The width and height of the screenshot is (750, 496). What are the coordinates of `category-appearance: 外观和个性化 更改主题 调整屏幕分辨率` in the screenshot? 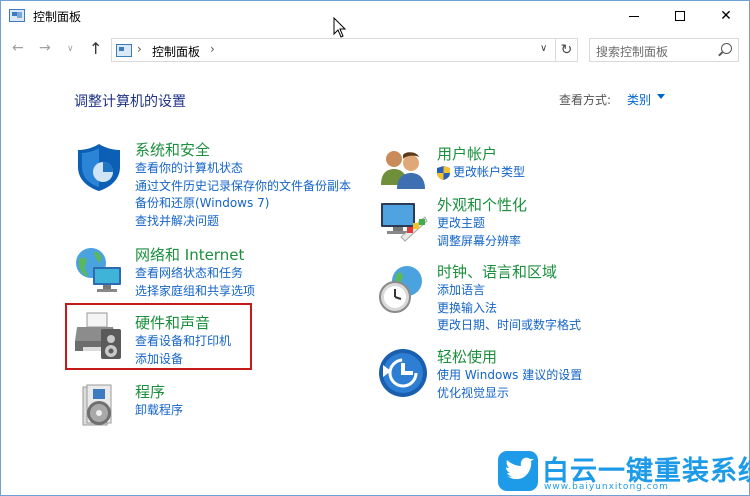 It's located at (482, 222).